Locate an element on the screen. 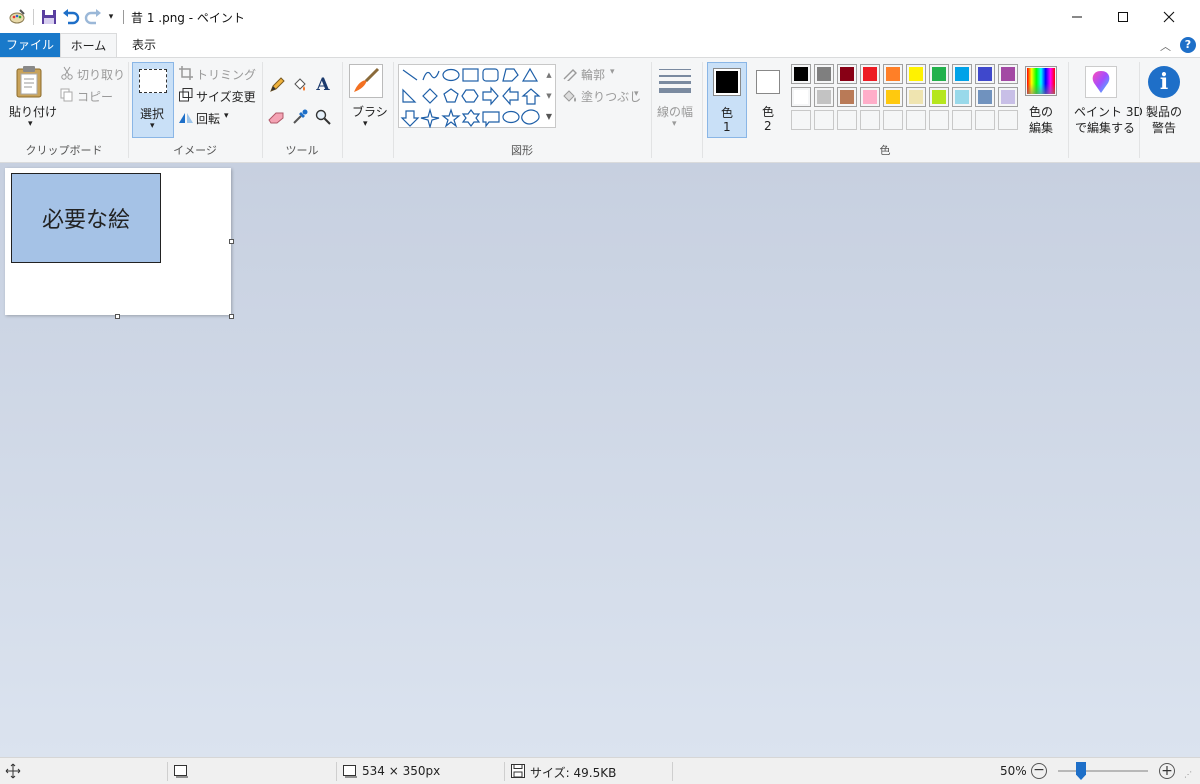 The height and width of the screenshot is (784, 1200). shapes-gallery is located at coordinates (477, 96).